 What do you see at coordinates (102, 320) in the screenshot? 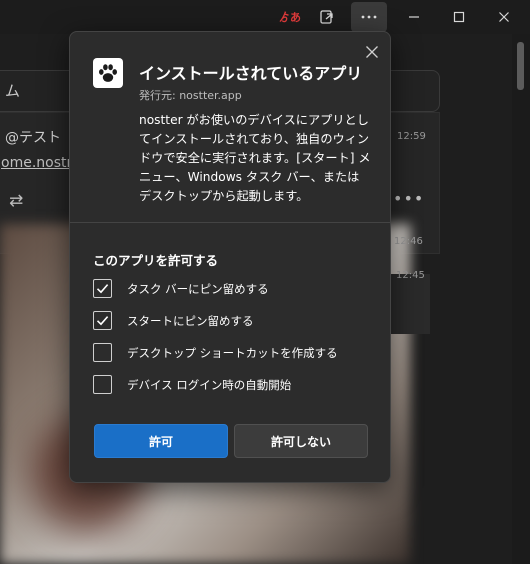
I see `pin-start-checkbox` at bounding box center [102, 320].